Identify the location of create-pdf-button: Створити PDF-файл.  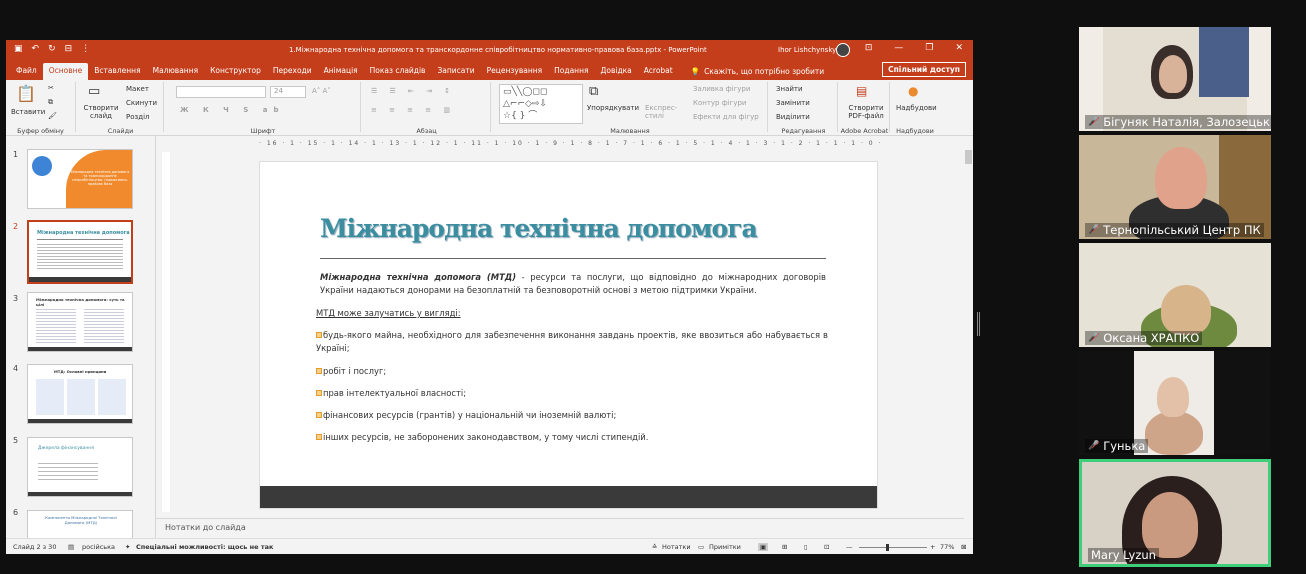
(866, 112).